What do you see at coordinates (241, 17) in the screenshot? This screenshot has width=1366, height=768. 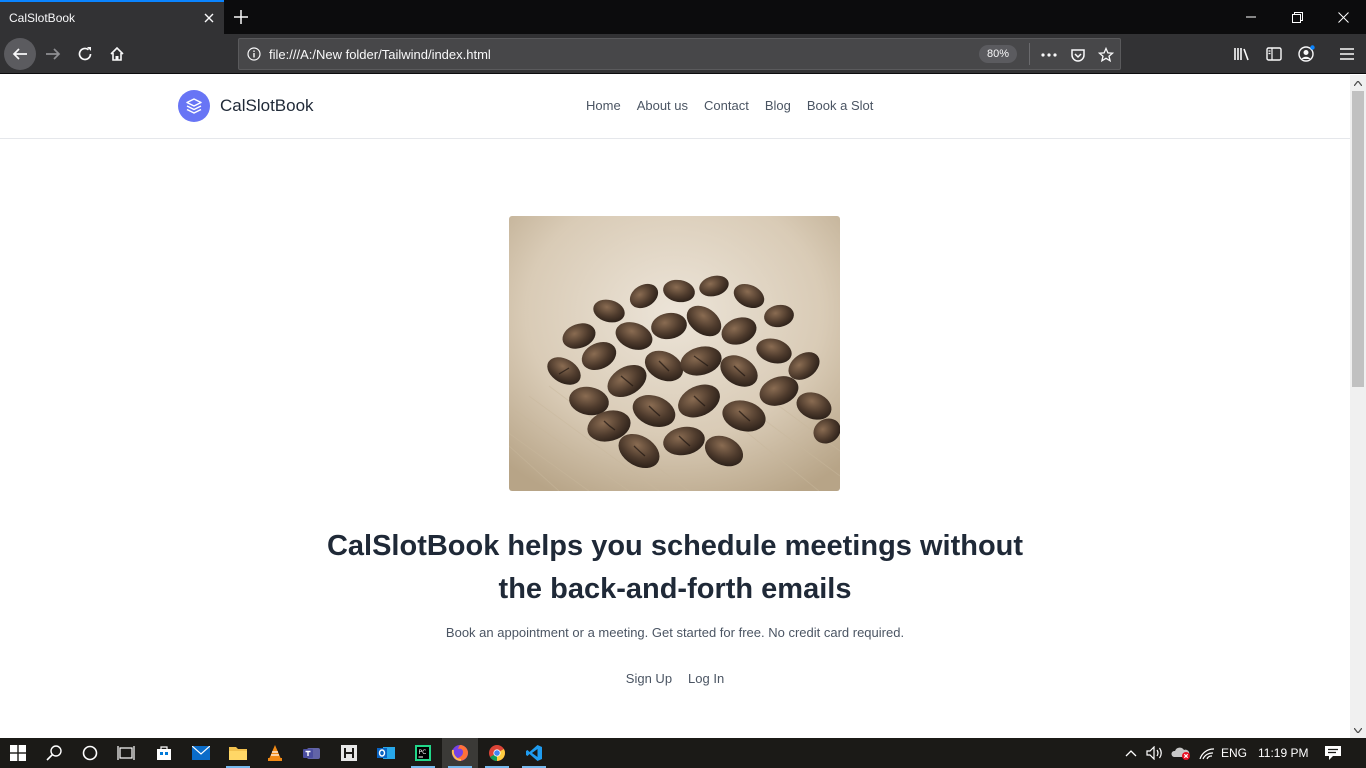 I see `new-tab-icon` at bounding box center [241, 17].